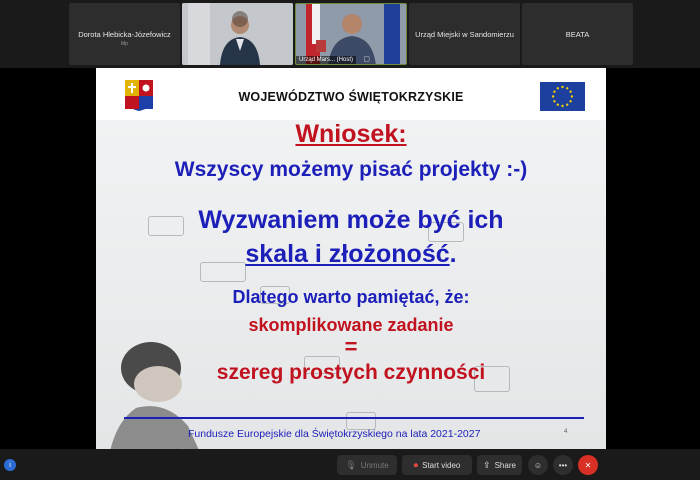 The height and width of the screenshot is (480, 700). I want to click on slide-header-title: WOJEWÓDZTWO ŚWIĘTOKRZYSKIE, so click(351, 97).